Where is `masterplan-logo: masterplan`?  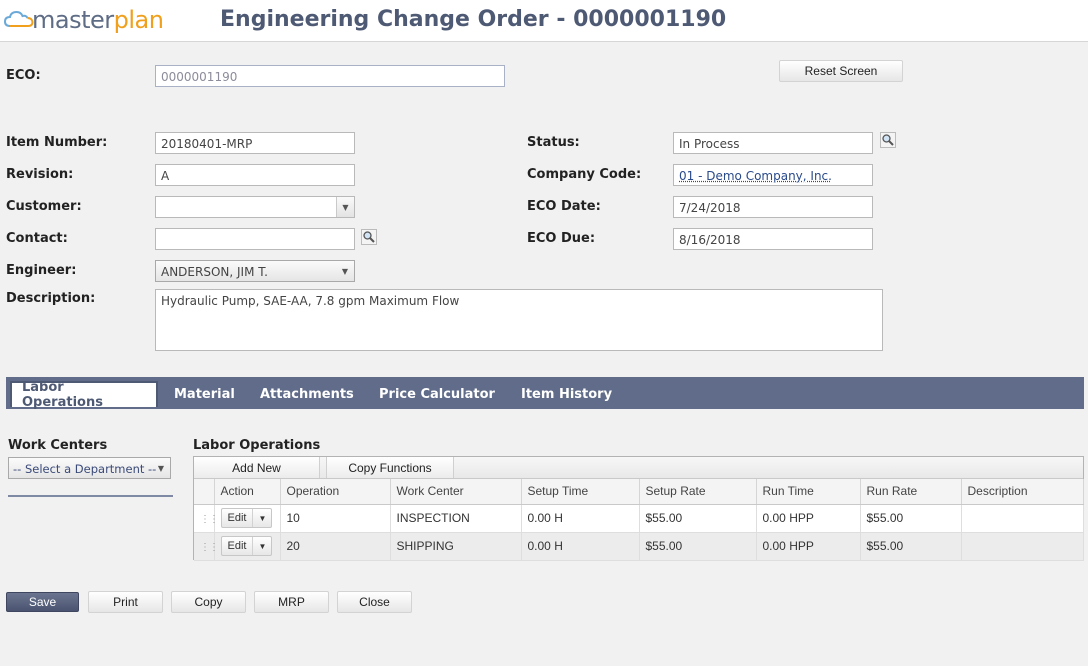
masterplan-logo: masterplan is located at coordinates (84, 20).